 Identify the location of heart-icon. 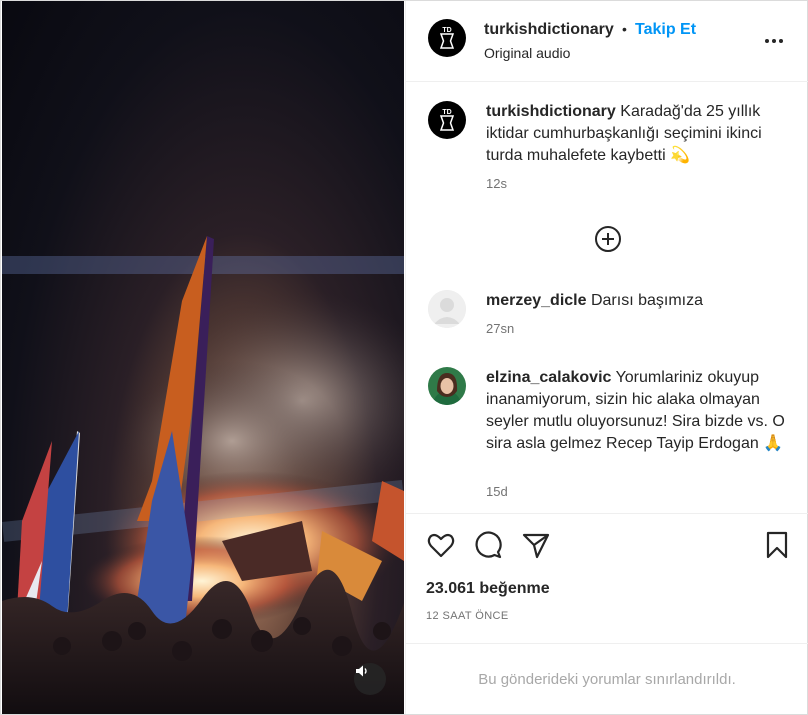
(441, 545).